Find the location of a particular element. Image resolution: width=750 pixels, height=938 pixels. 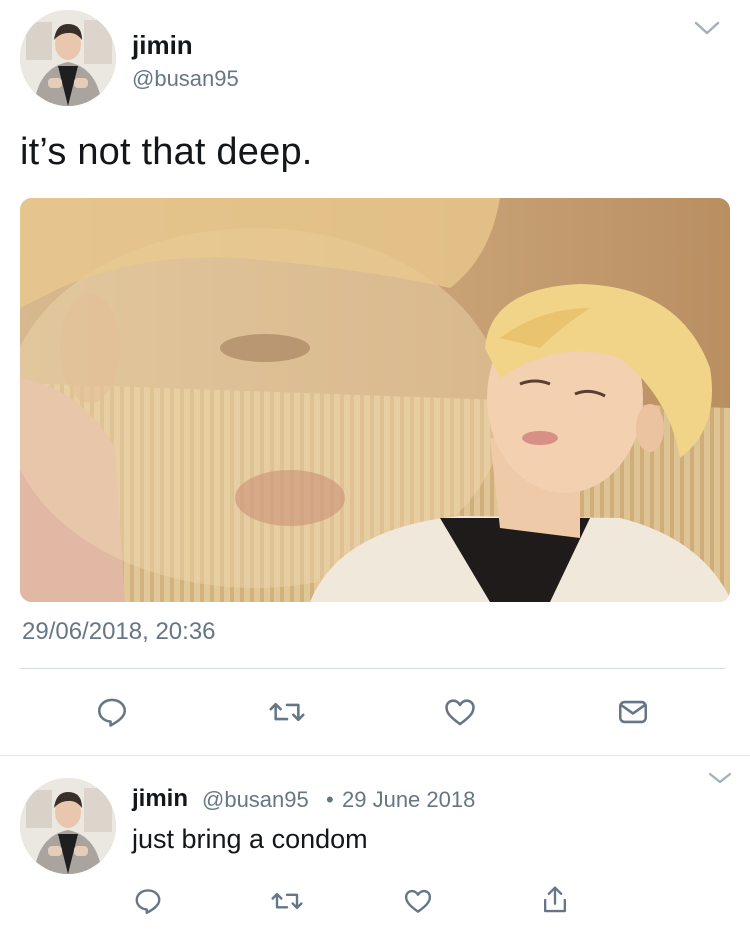

tweet-text: just bring a condom is located at coordinates (250, 839).